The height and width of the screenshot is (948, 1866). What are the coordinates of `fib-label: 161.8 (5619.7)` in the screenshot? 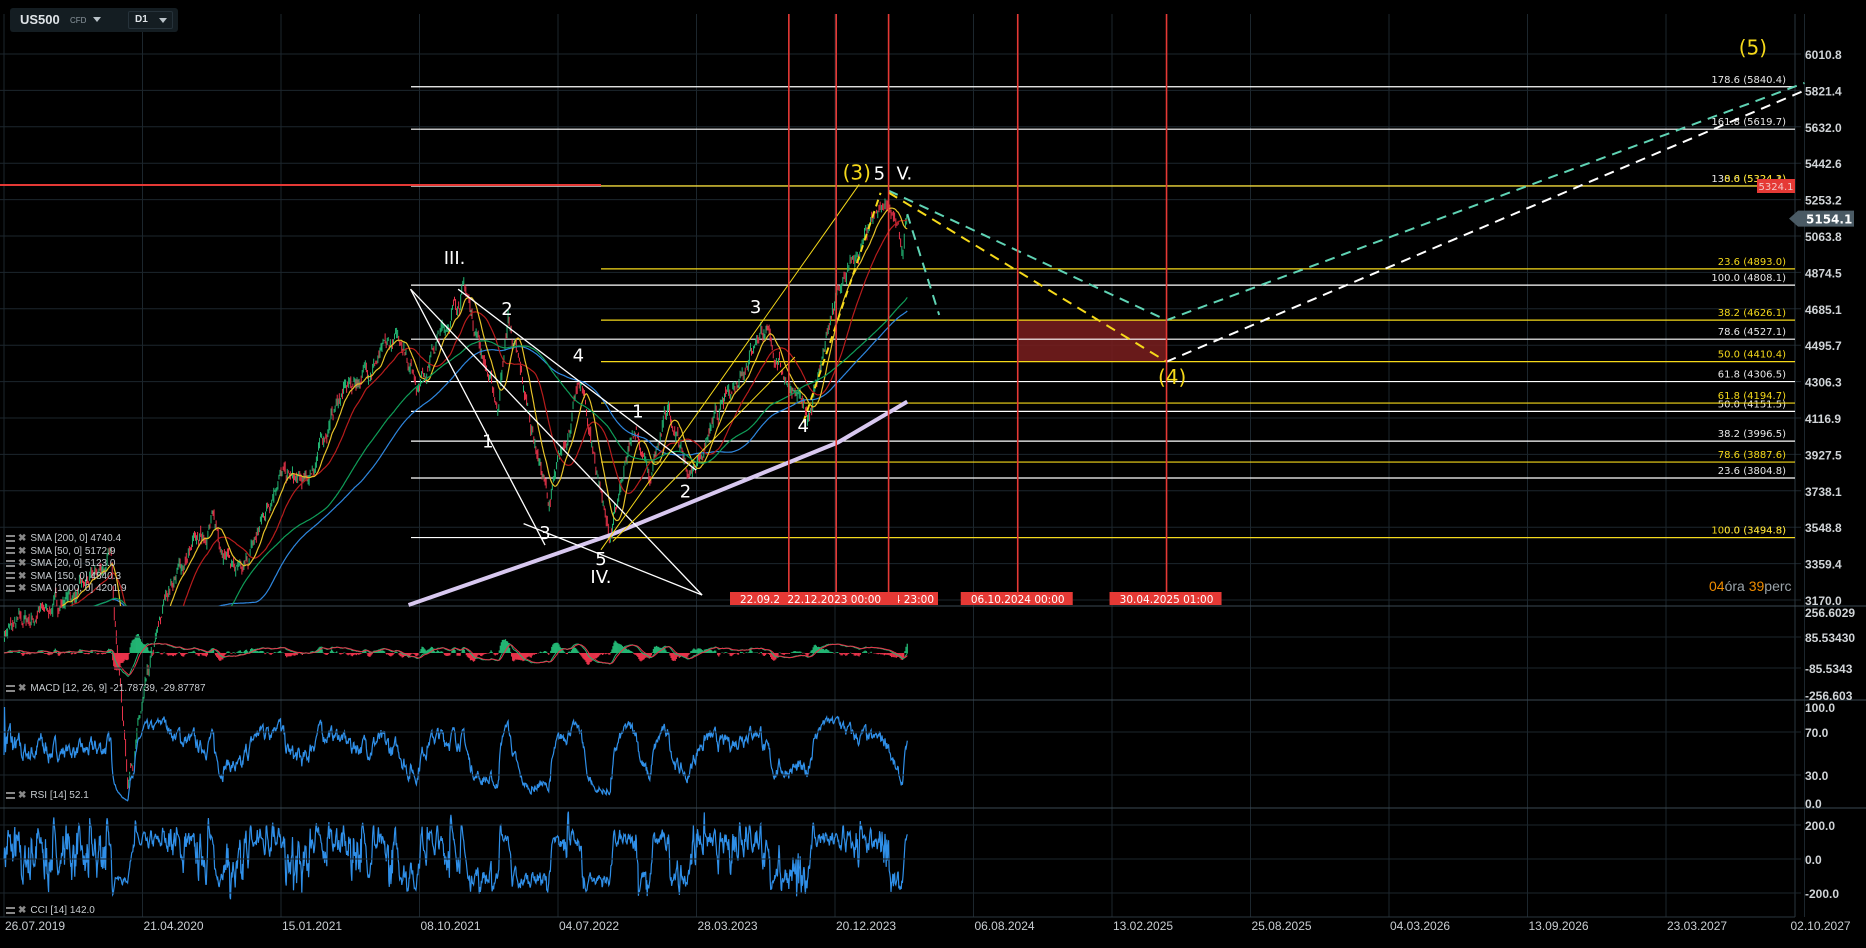 It's located at (1748, 122).